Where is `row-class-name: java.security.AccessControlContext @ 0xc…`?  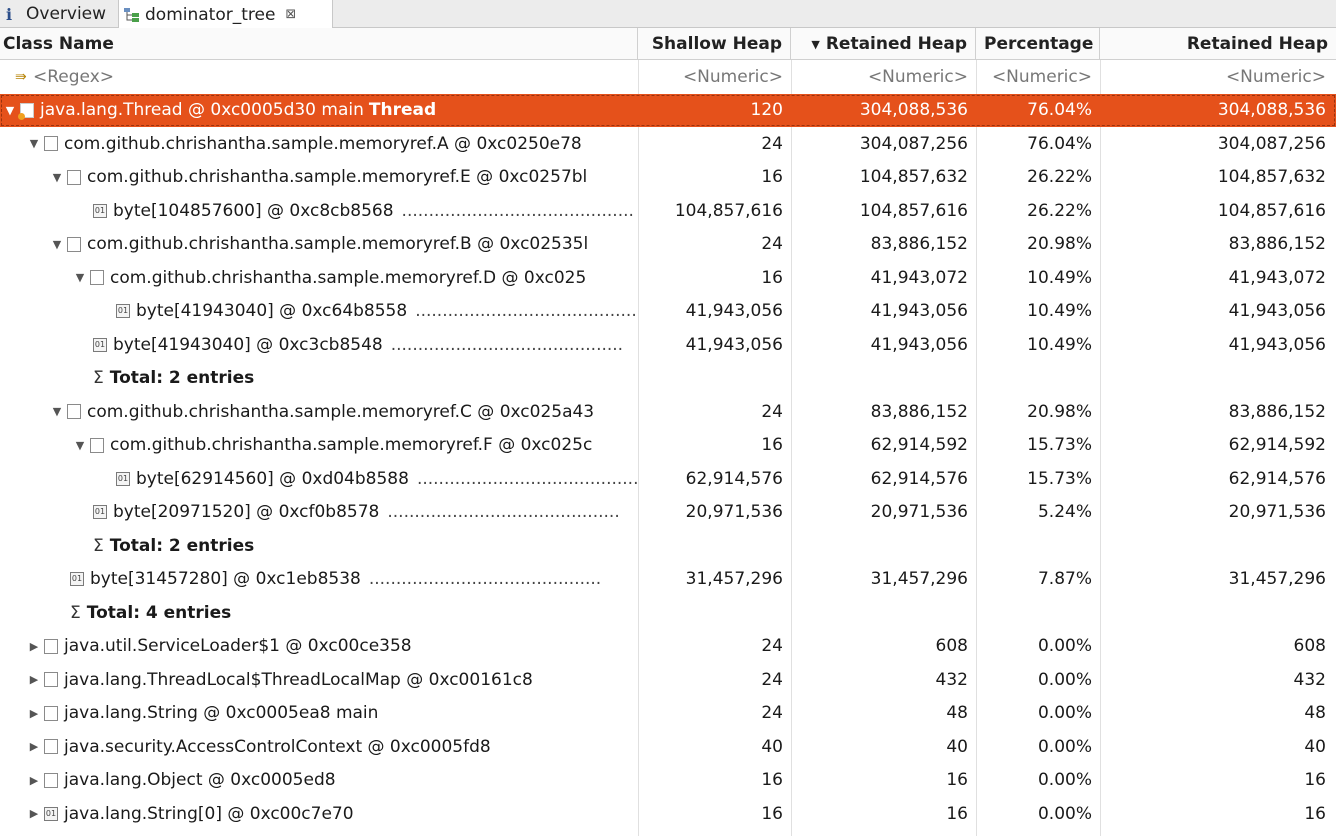 row-class-name: java.security.AccessControlContext @ 0xc… is located at coordinates (277, 746).